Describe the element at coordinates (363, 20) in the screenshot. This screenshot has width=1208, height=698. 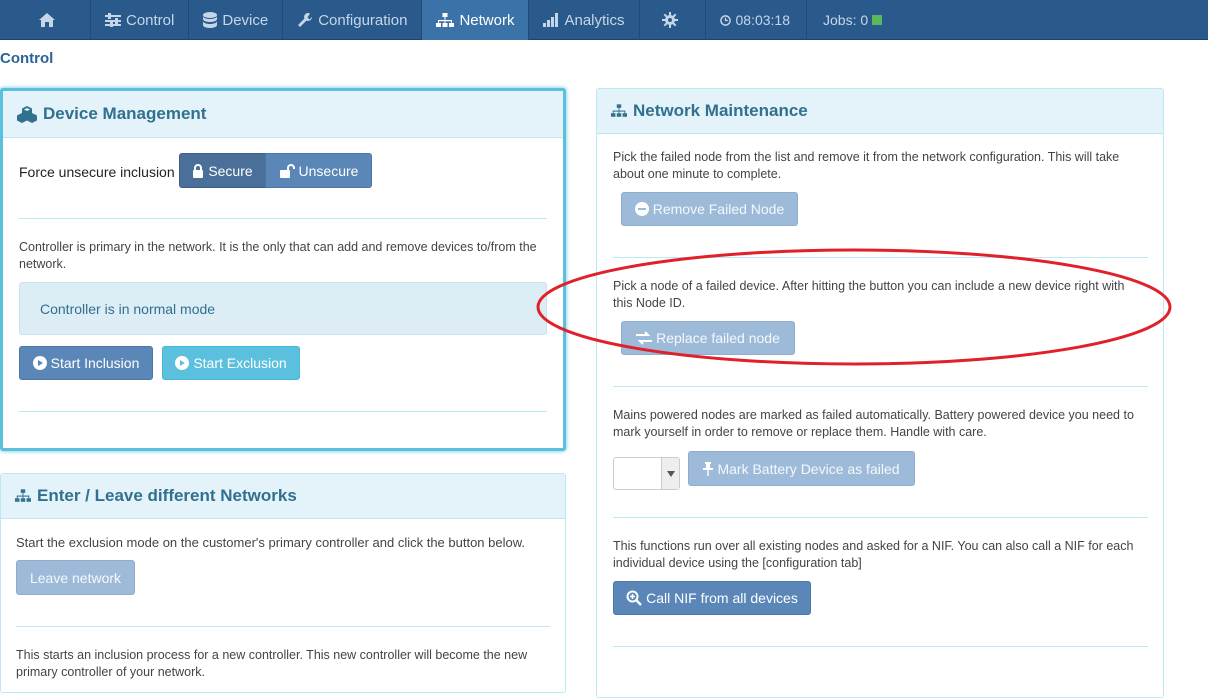
I see `nav-configuration-label: Configuration` at that location.